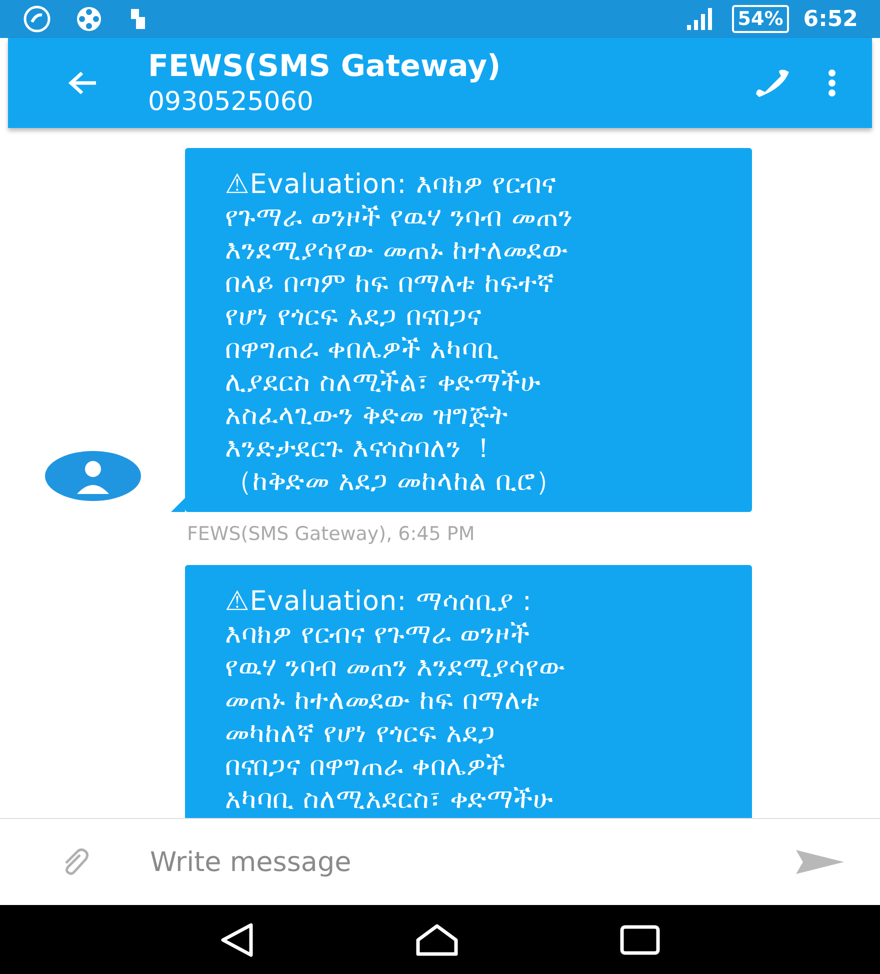 The width and height of the screenshot is (880, 974). Describe the element at coordinates (138, 19) in the screenshot. I see `sim-card-icon` at that location.